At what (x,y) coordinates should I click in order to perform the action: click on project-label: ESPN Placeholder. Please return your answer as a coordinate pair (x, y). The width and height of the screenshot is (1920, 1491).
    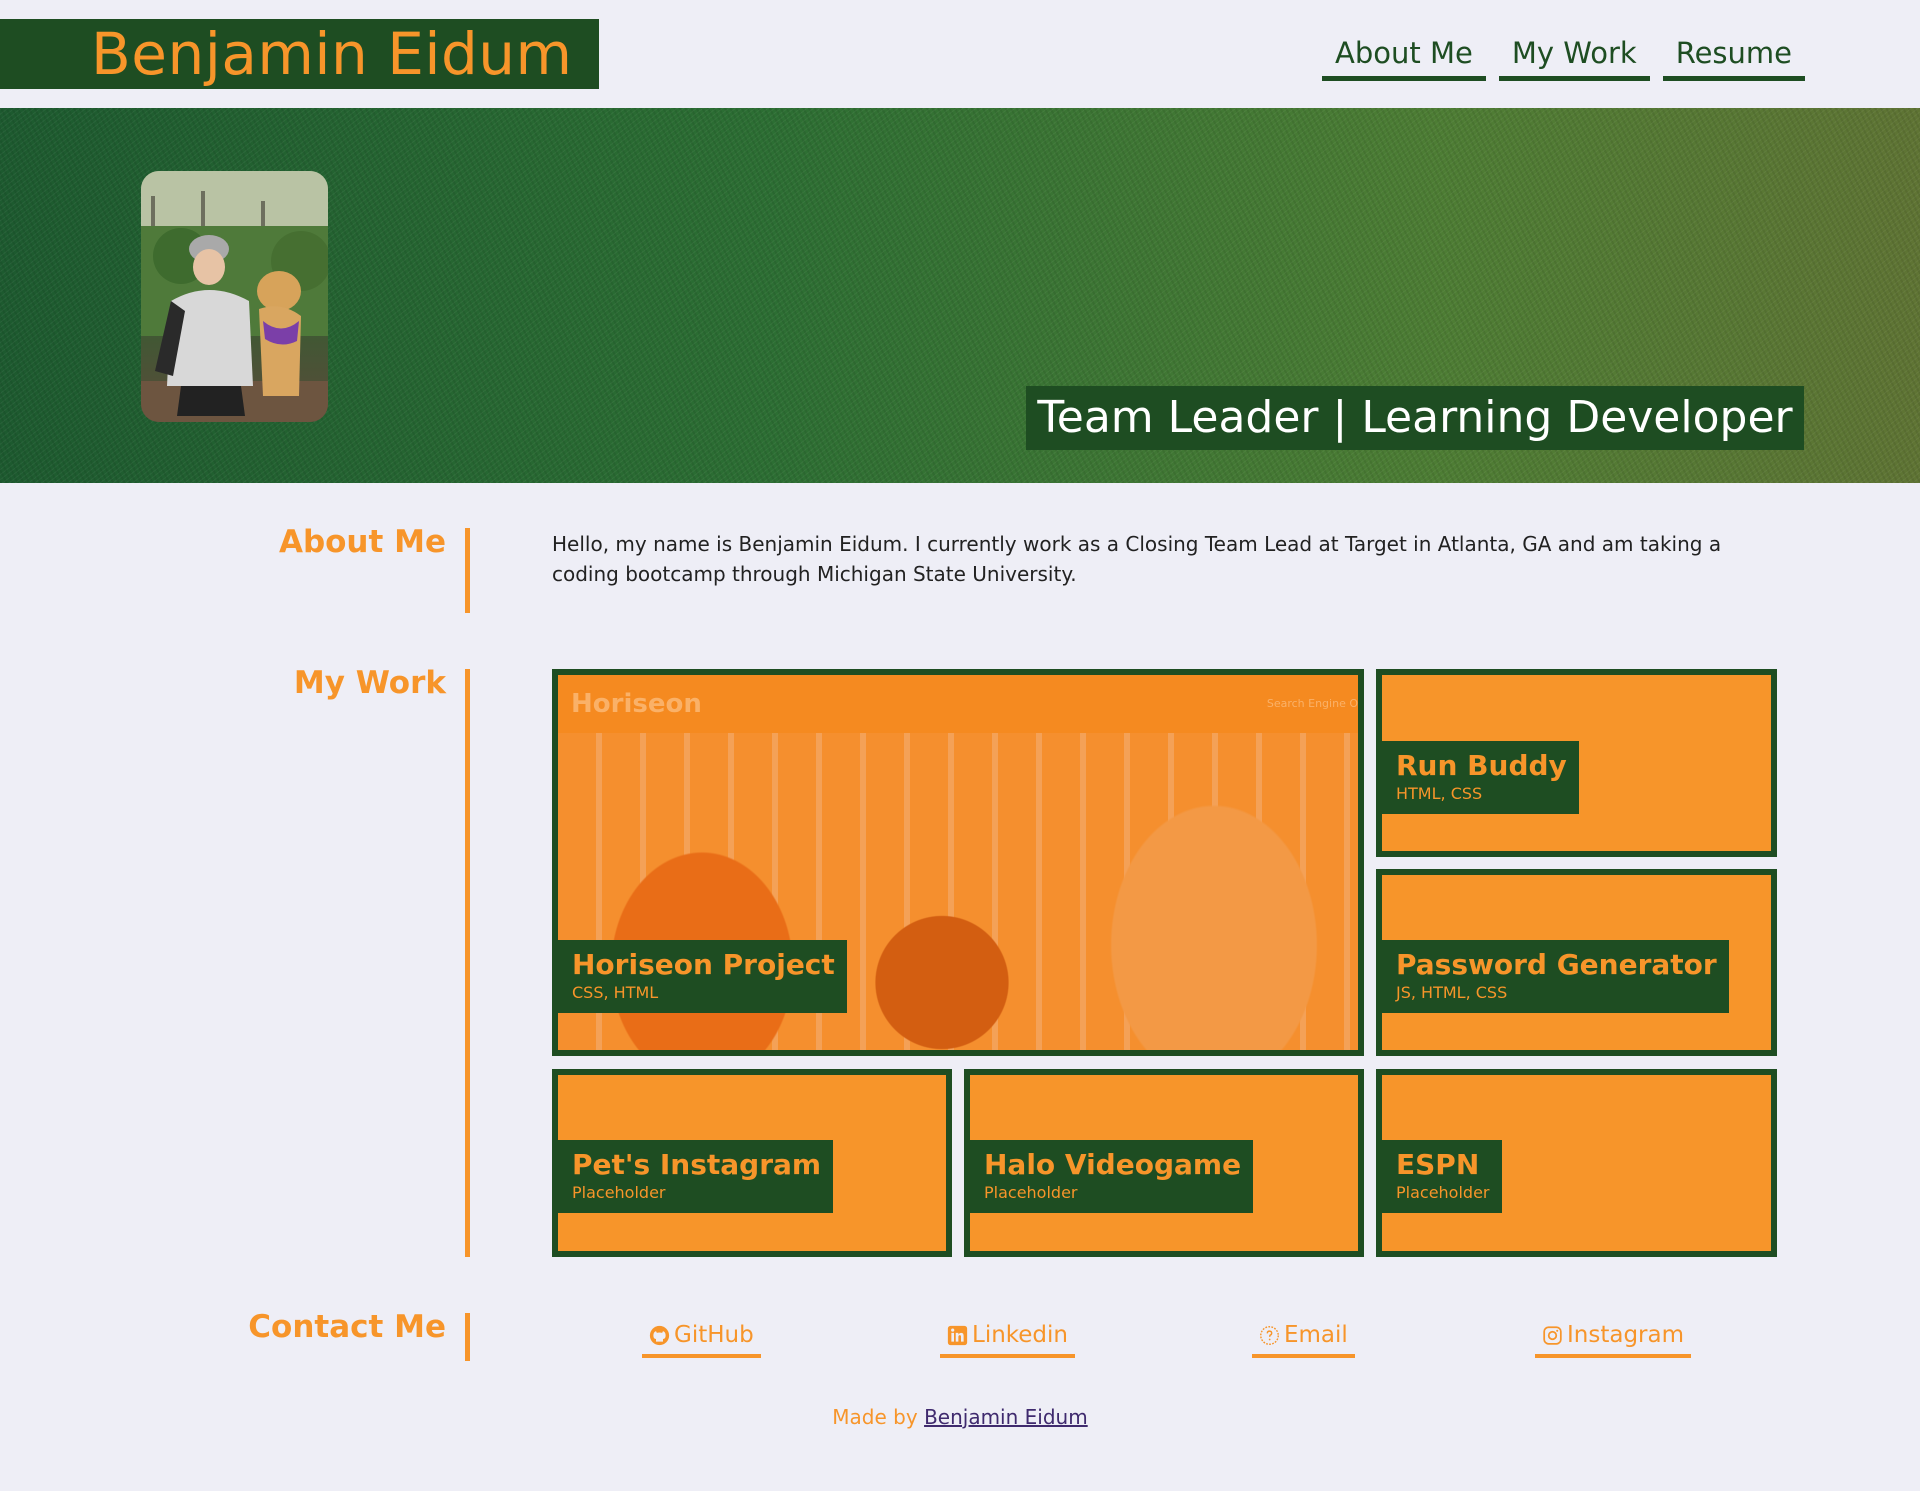
    Looking at the image, I should click on (1442, 1176).